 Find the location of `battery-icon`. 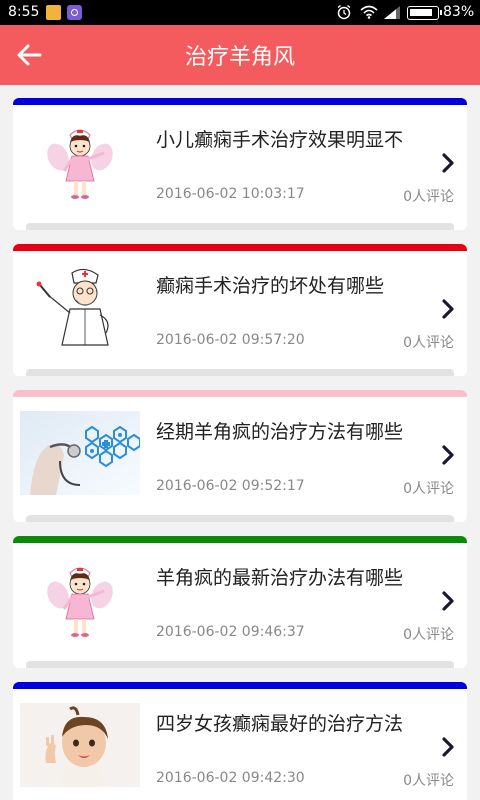

battery-icon is located at coordinates (424, 13).